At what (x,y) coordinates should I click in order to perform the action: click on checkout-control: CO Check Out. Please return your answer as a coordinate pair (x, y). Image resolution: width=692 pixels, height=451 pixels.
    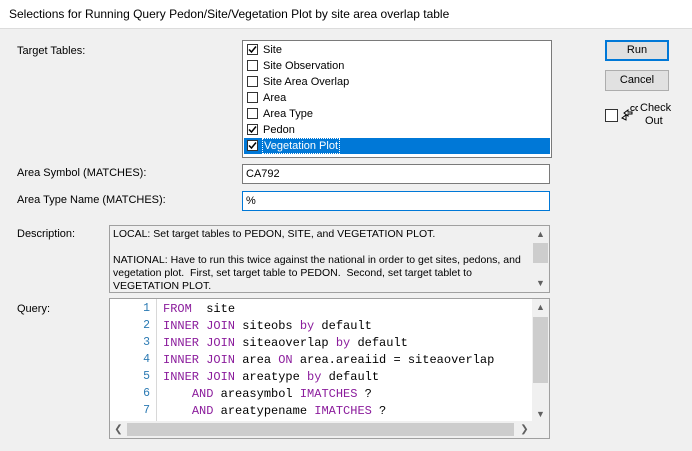
    Looking at the image, I should click on (640, 114).